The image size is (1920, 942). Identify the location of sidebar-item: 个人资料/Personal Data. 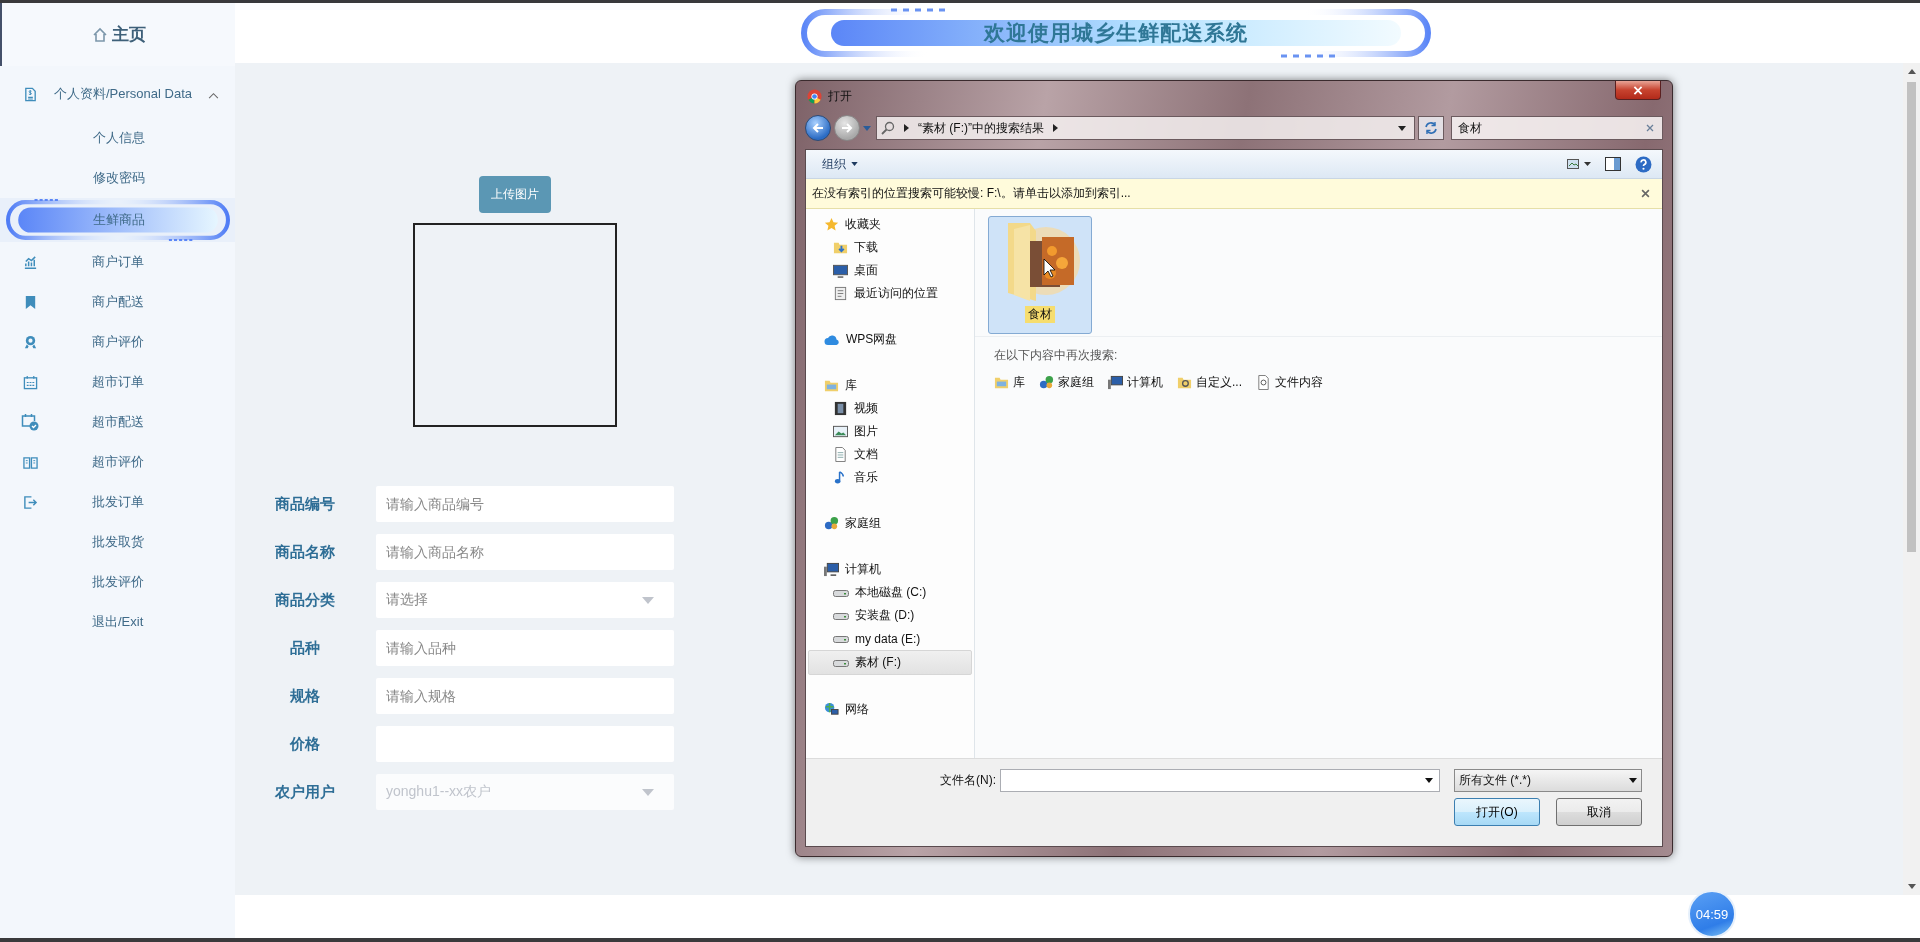
(117, 94).